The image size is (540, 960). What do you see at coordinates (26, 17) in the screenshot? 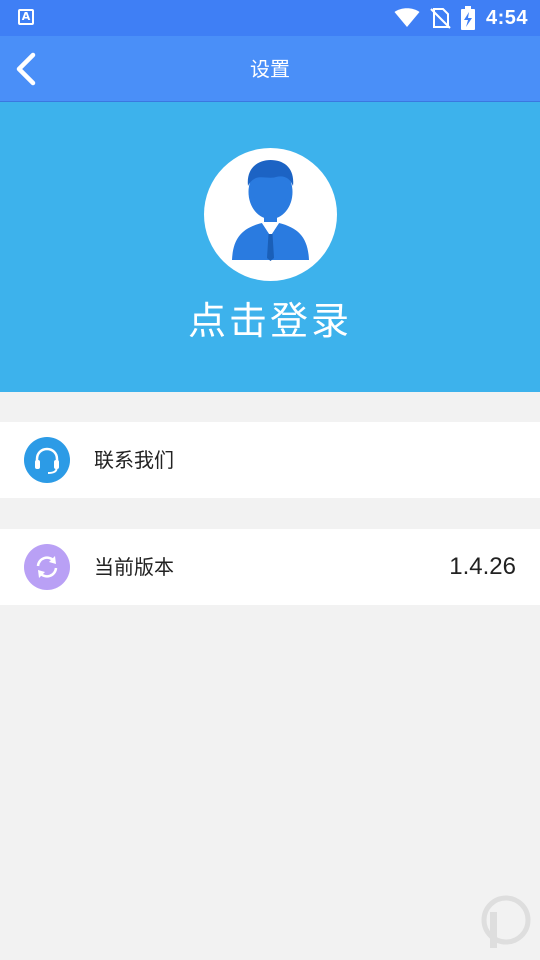
I see `app-notification-icon: A` at bounding box center [26, 17].